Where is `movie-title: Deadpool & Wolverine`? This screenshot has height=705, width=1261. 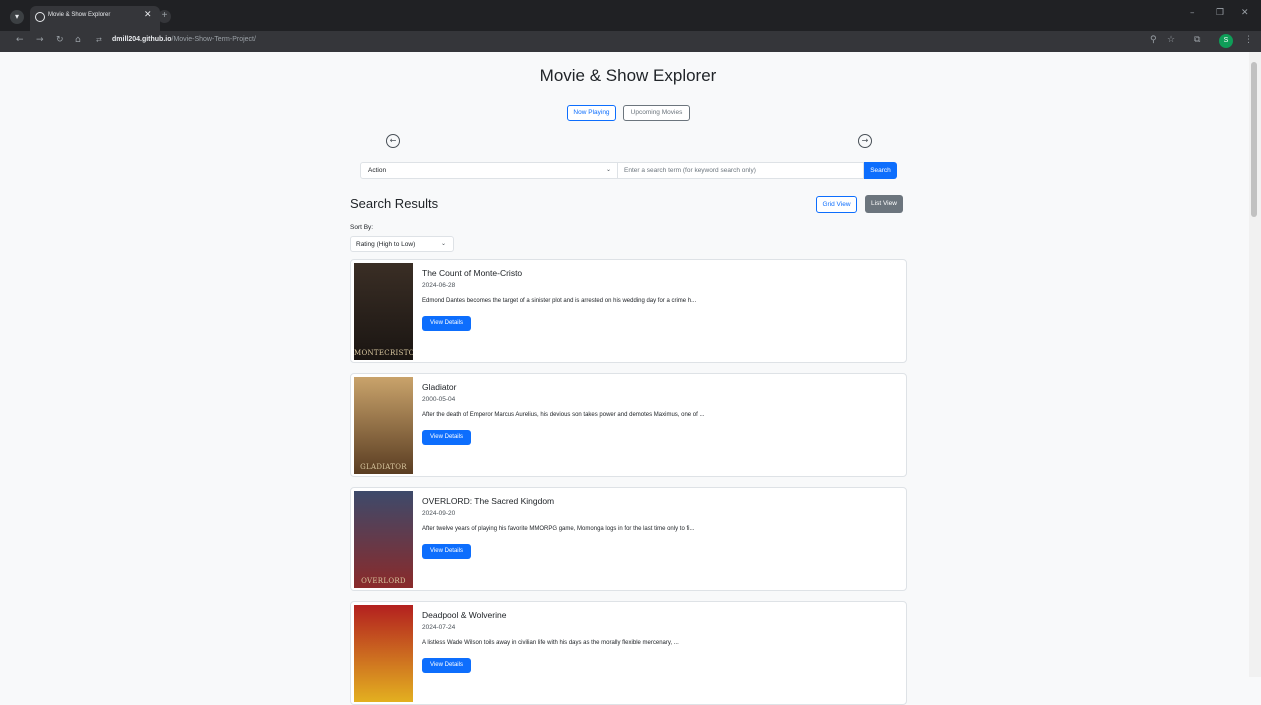 movie-title: Deadpool & Wolverine is located at coordinates (464, 615).